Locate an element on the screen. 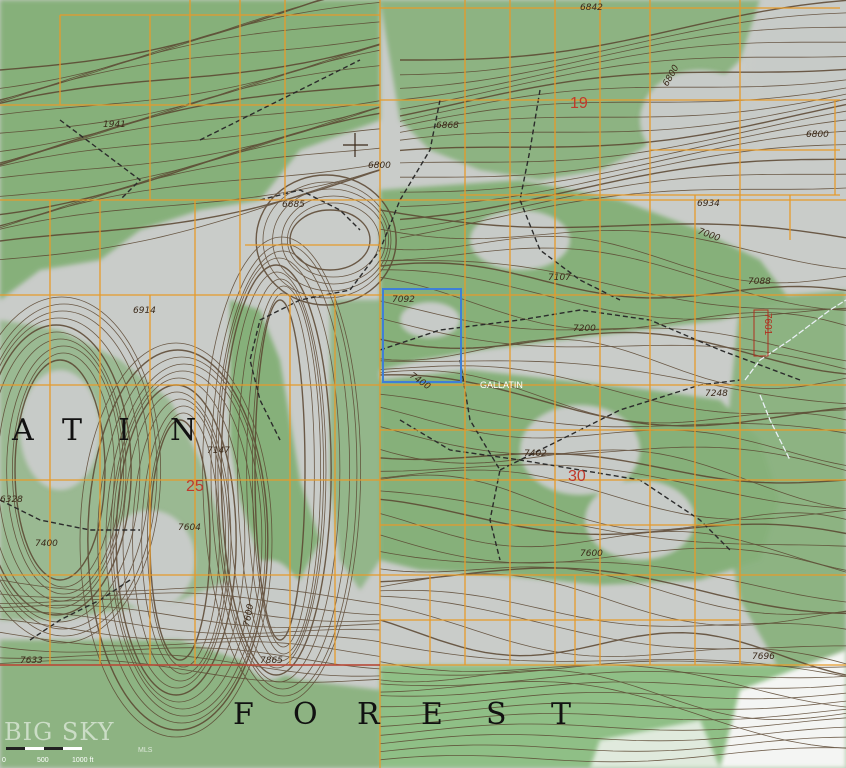 The width and height of the screenshot is (846, 768). elevation-label: 1941 is located at coordinates (114, 125).